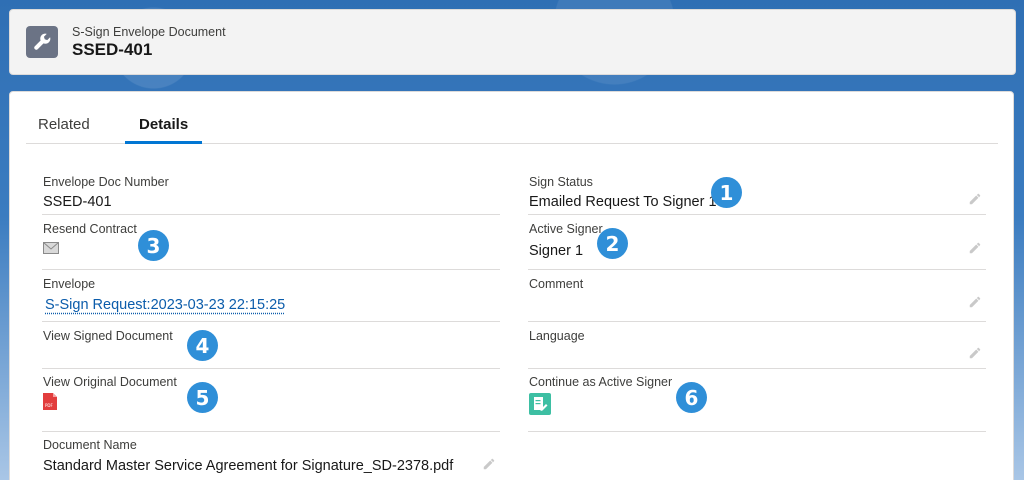  What do you see at coordinates (51, 250) in the screenshot?
I see `envelope-icon` at bounding box center [51, 250].